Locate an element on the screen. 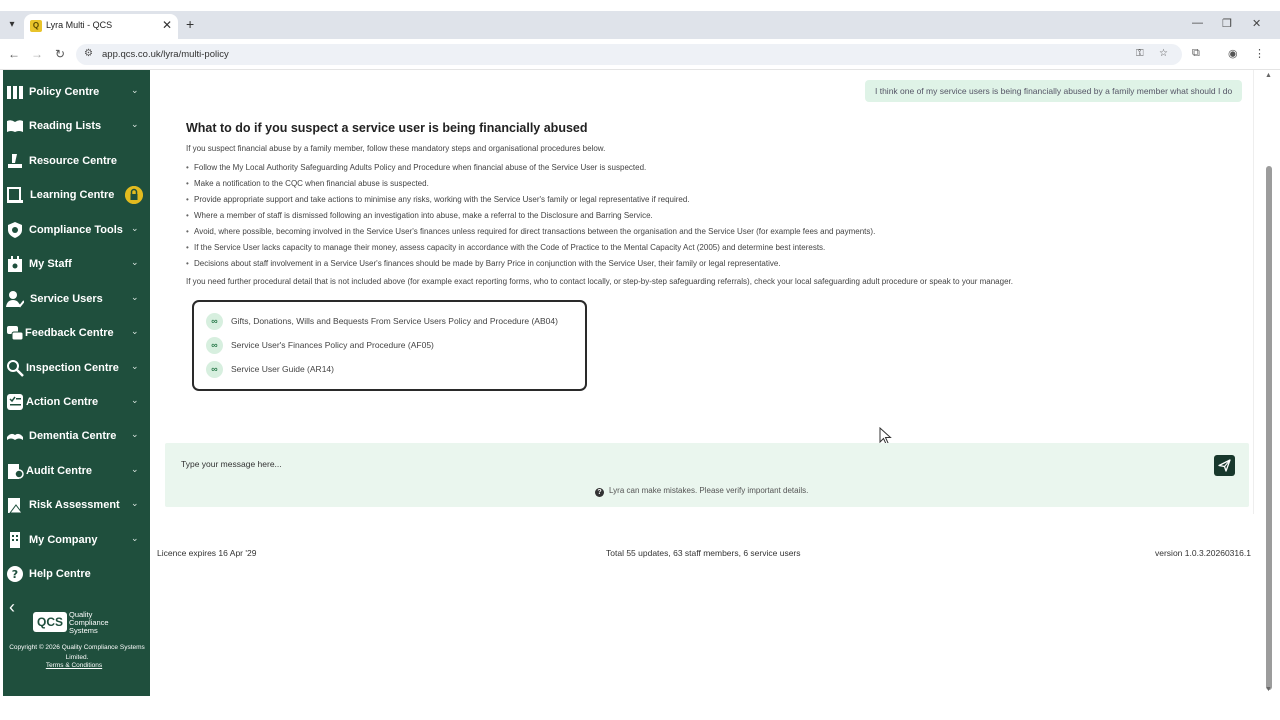 The width and height of the screenshot is (1280, 720). sidebar-item-my-staff: My Staff ⌄ is located at coordinates (76, 265).